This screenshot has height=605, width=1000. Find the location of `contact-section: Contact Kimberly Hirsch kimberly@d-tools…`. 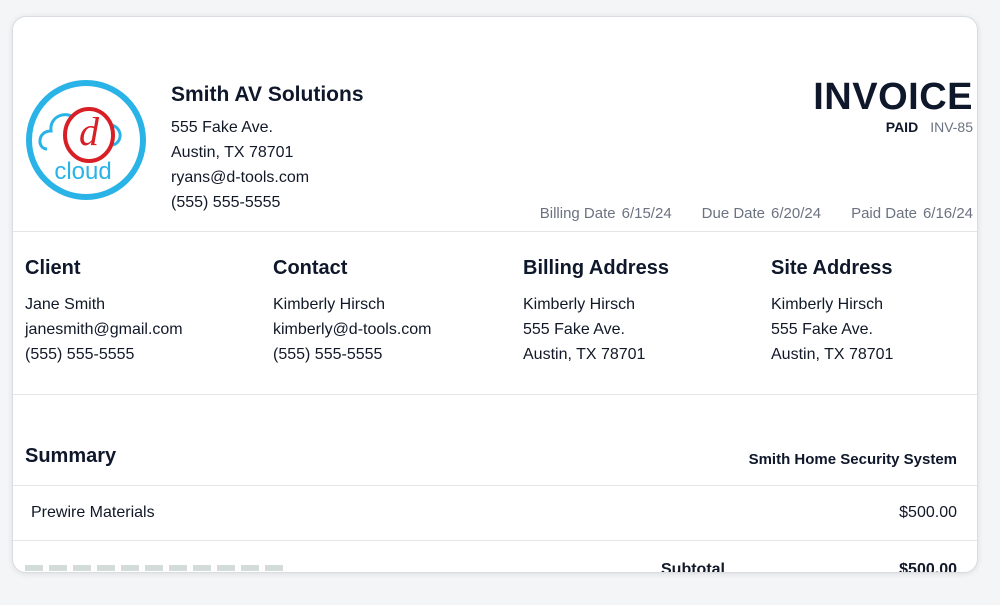

contact-section: Contact Kimberly Hirsch kimberly@d-tools… is located at coordinates (352, 312).